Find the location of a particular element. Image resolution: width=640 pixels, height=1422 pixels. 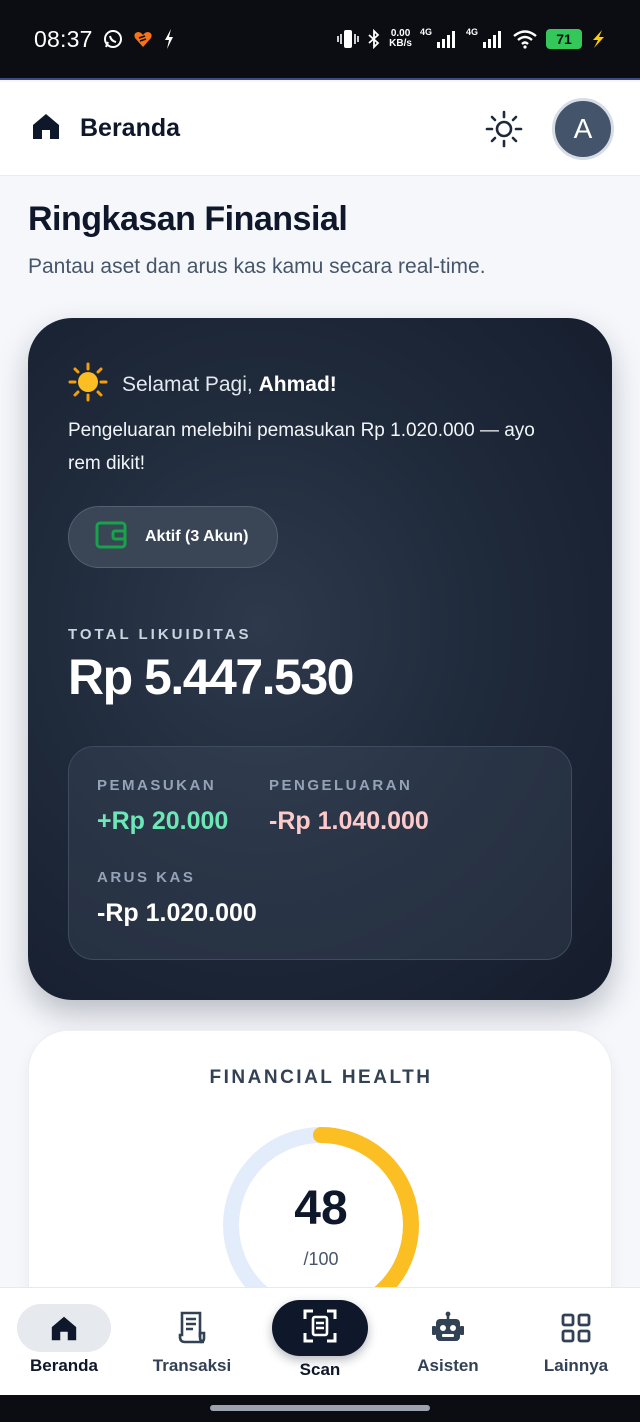

nav-item-beranda: Beranda is located at coordinates (64, 1342).